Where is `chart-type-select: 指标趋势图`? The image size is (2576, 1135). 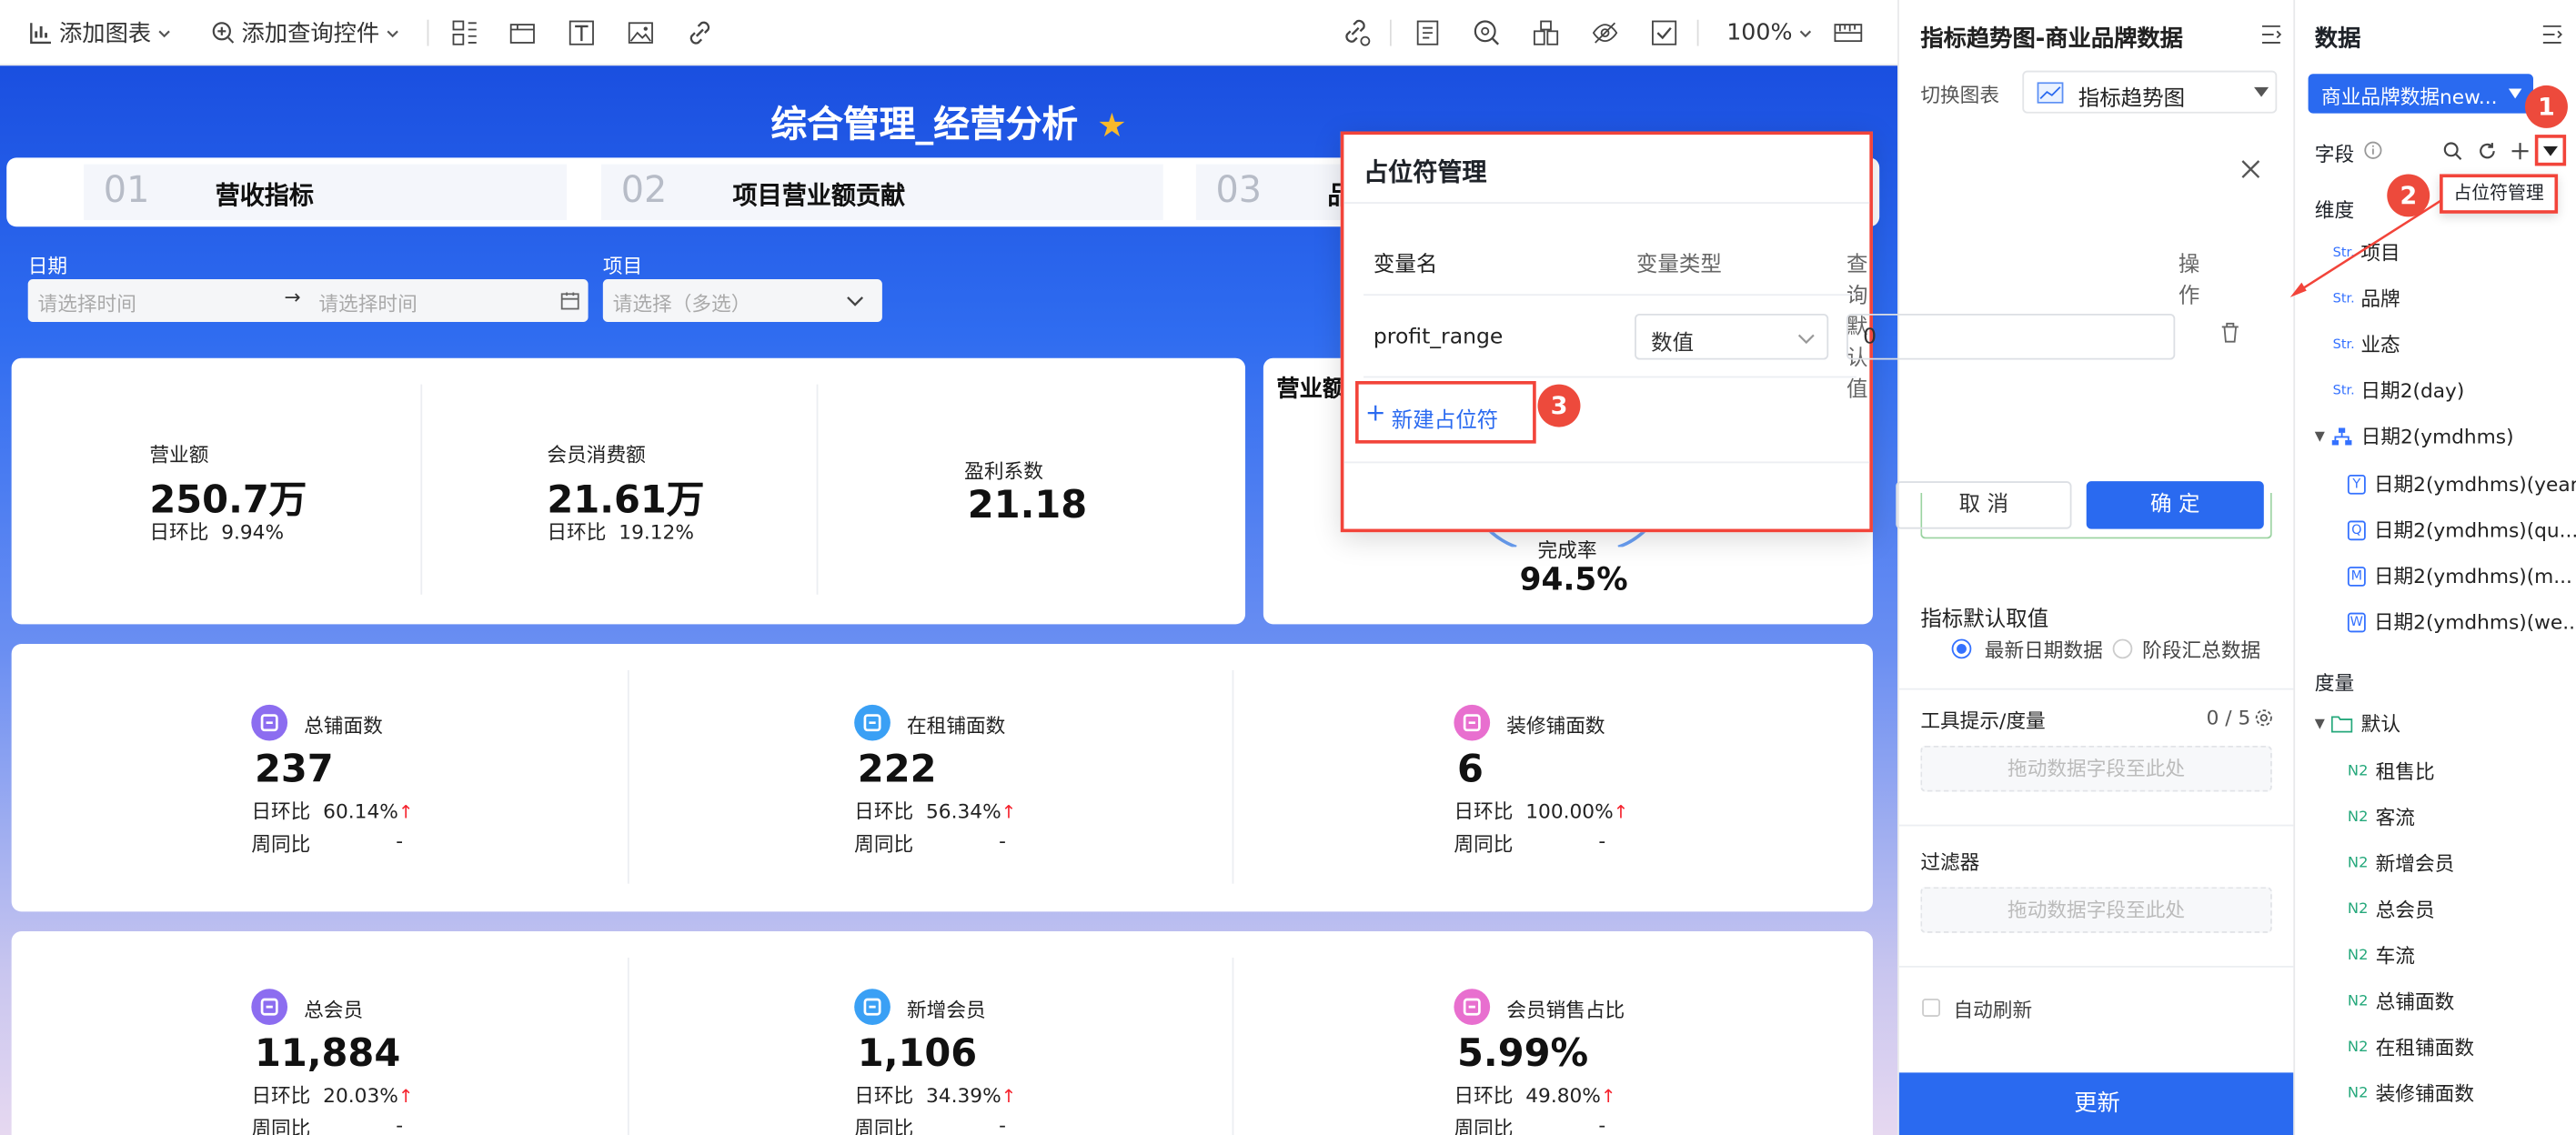 chart-type-select: 指标趋势图 is located at coordinates (2150, 92).